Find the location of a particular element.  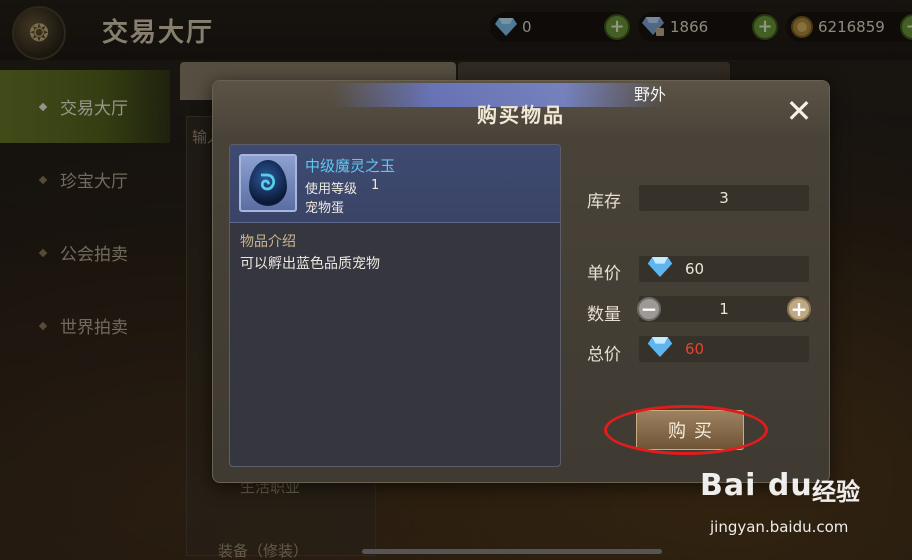

minus-icon: − is located at coordinates (649, 309).